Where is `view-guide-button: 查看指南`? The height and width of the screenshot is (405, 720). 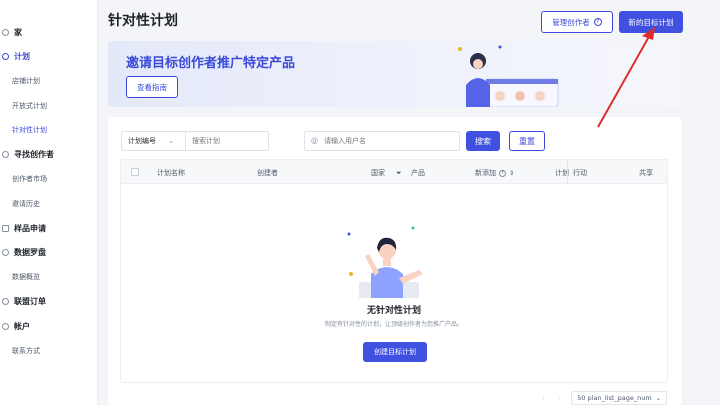 view-guide-button: 查看指南 is located at coordinates (152, 87).